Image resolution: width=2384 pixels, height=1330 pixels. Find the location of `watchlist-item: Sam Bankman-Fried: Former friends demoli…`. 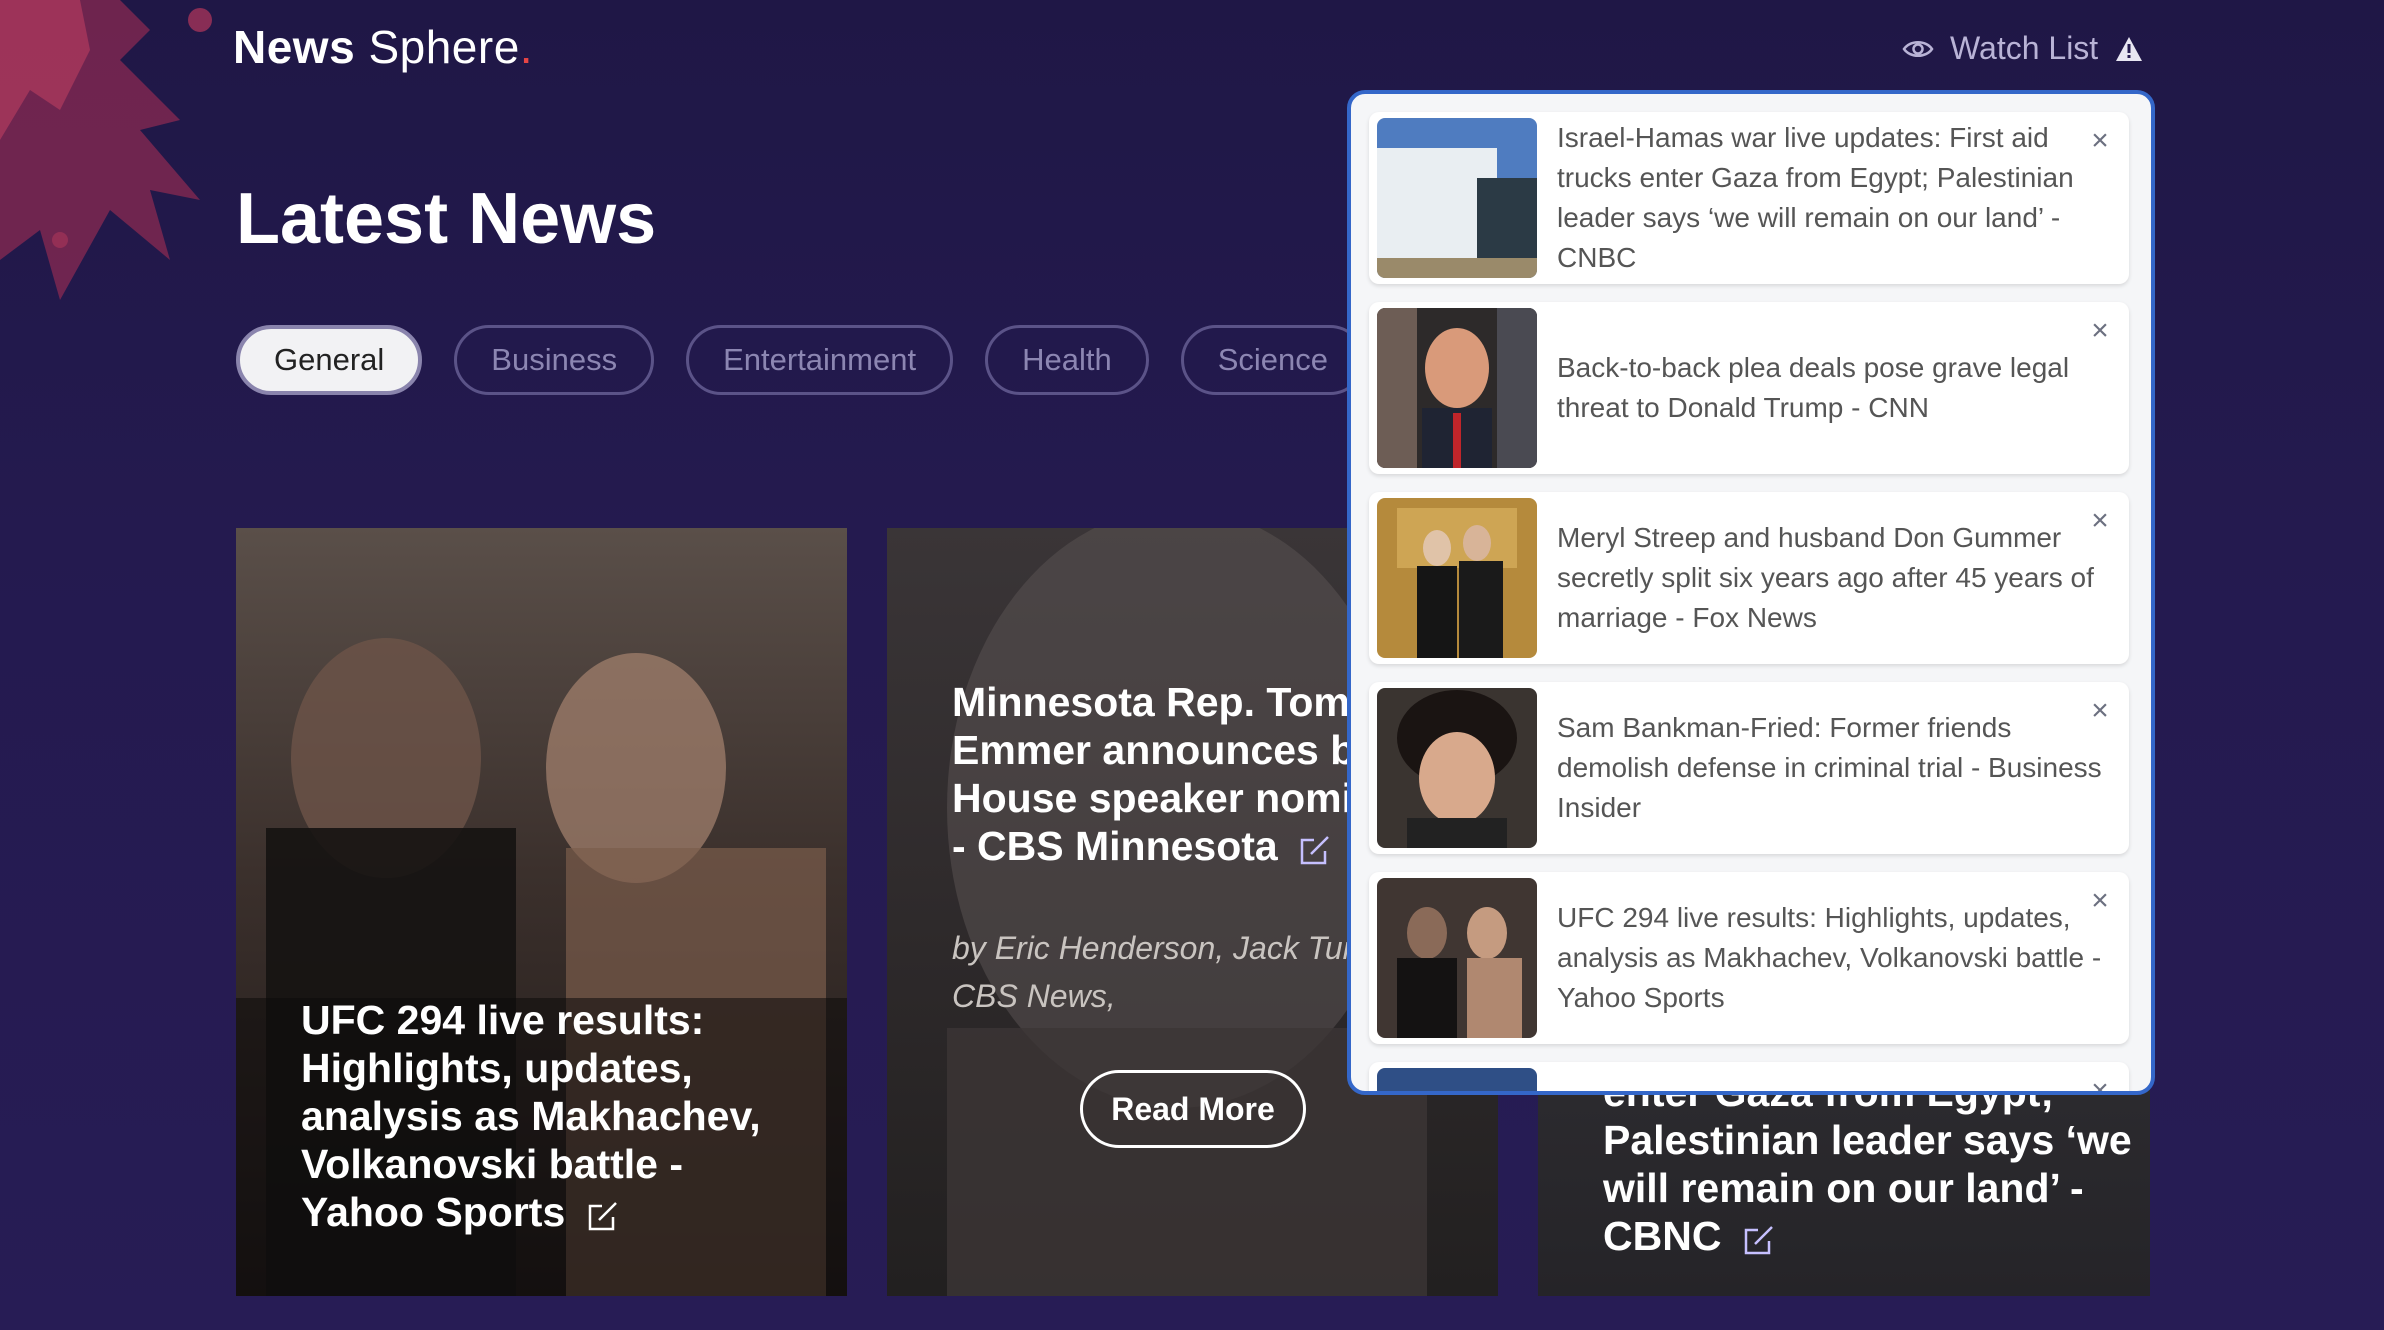

watchlist-item: Sam Bankman-Fried: Former friends demoli… is located at coordinates (1749, 768).